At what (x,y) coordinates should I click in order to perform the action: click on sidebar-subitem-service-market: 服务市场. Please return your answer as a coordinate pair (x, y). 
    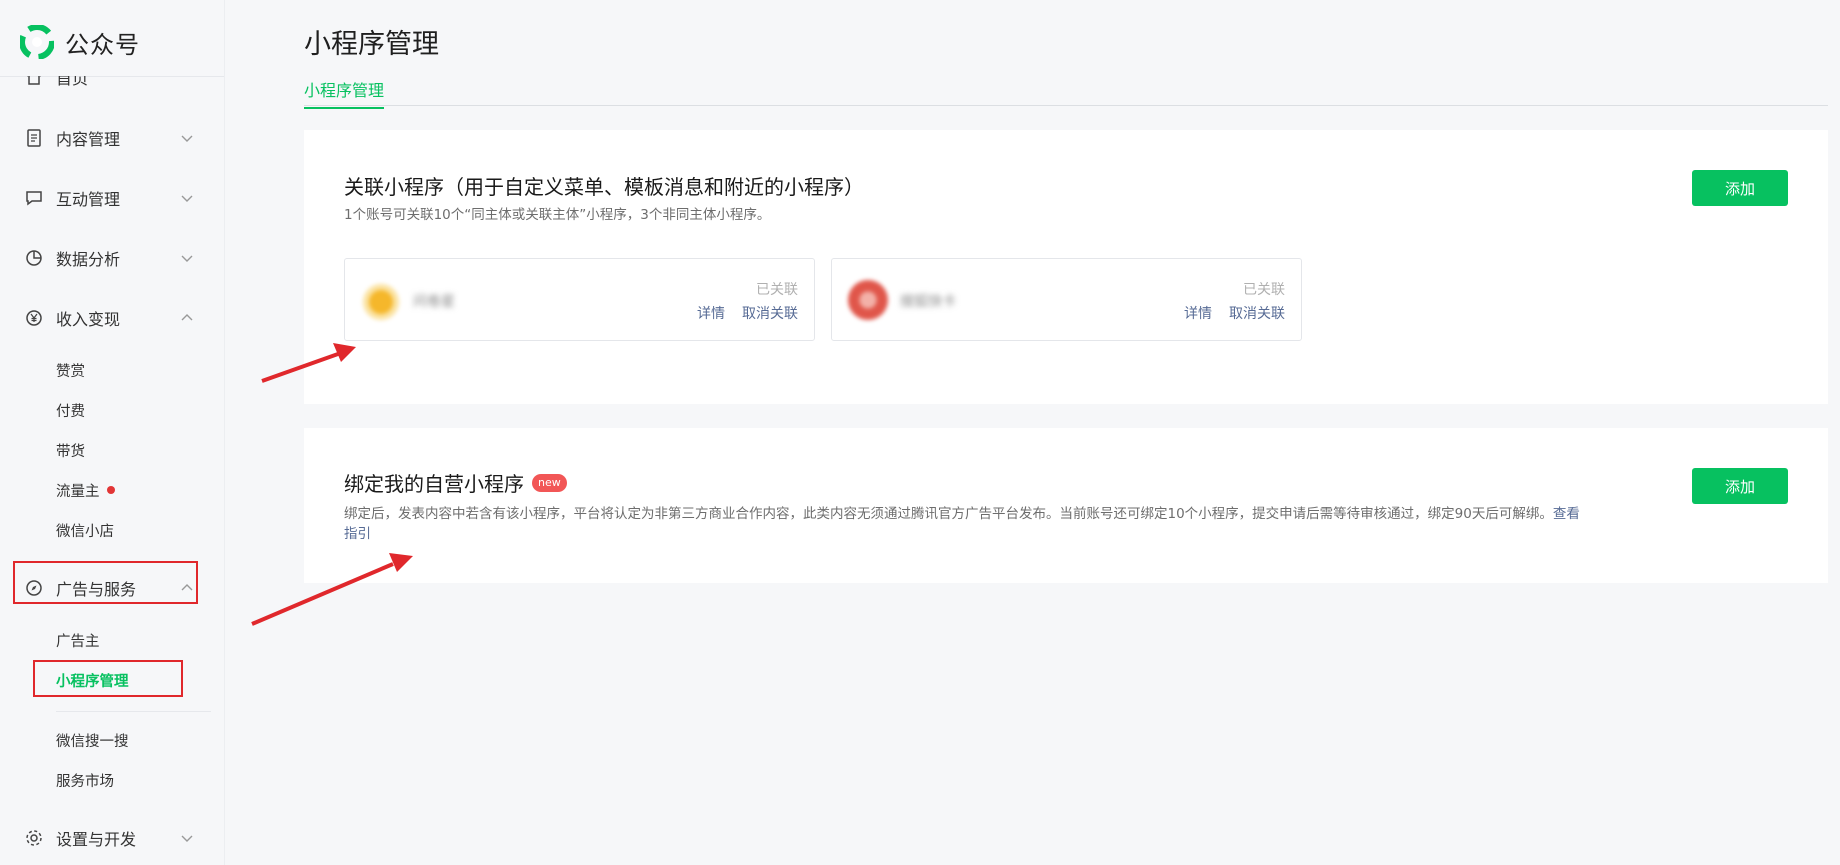
    Looking at the image, I should click on (85, 780).